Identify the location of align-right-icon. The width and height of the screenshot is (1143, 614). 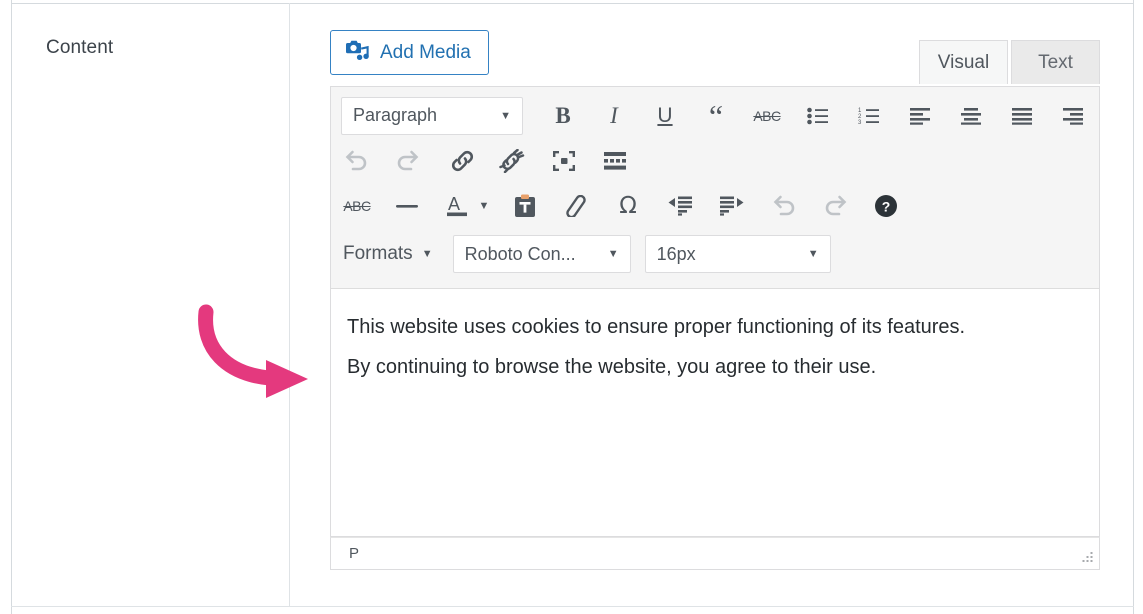
(1073, 116).